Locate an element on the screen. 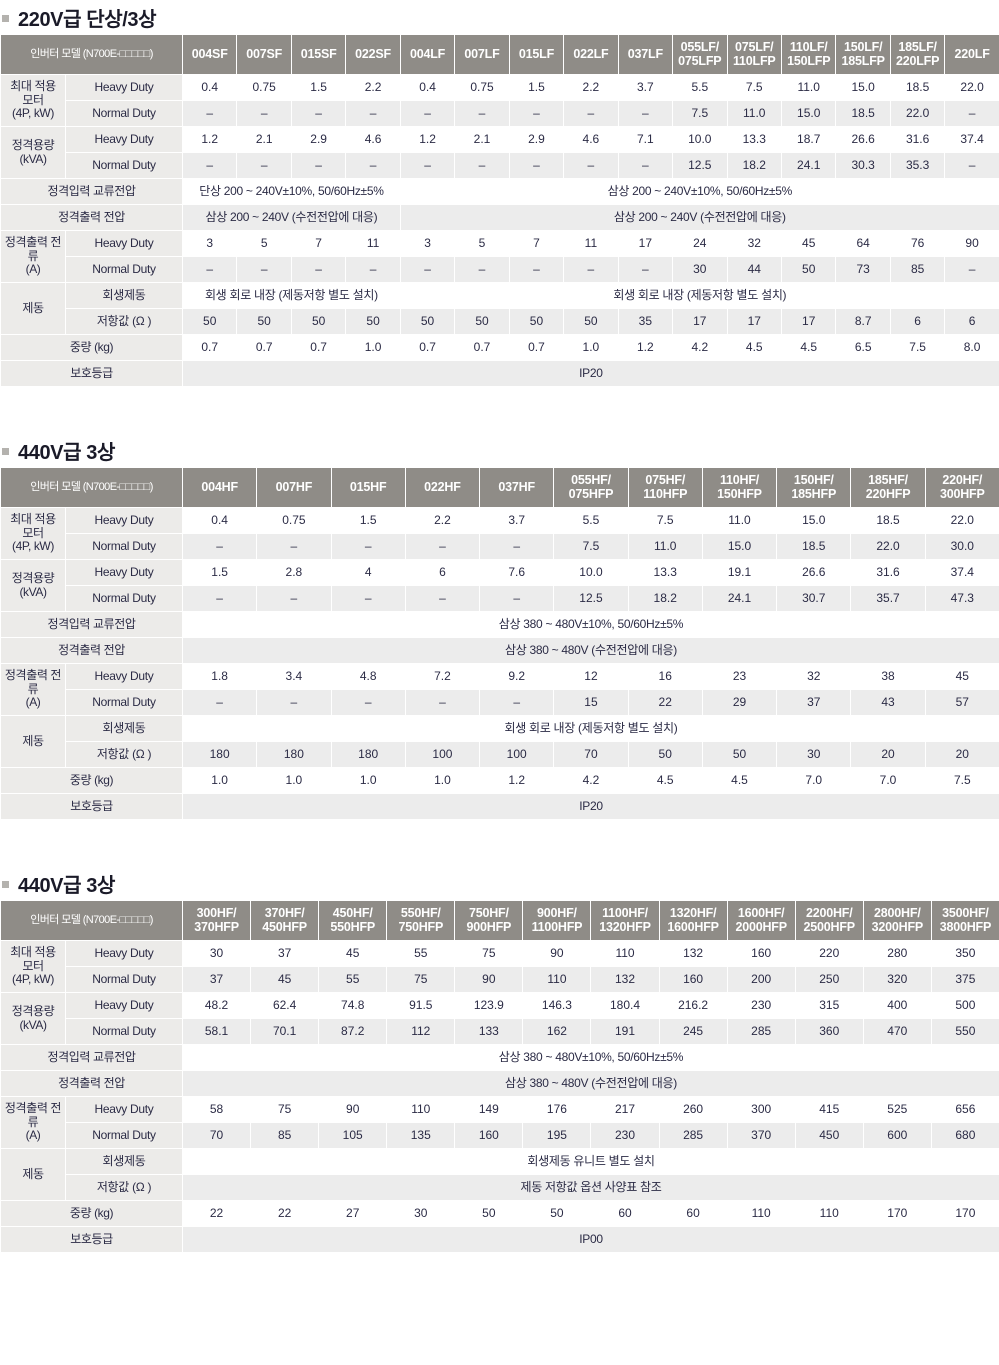  data-cell: 17 is located at coordinates (754, 321).